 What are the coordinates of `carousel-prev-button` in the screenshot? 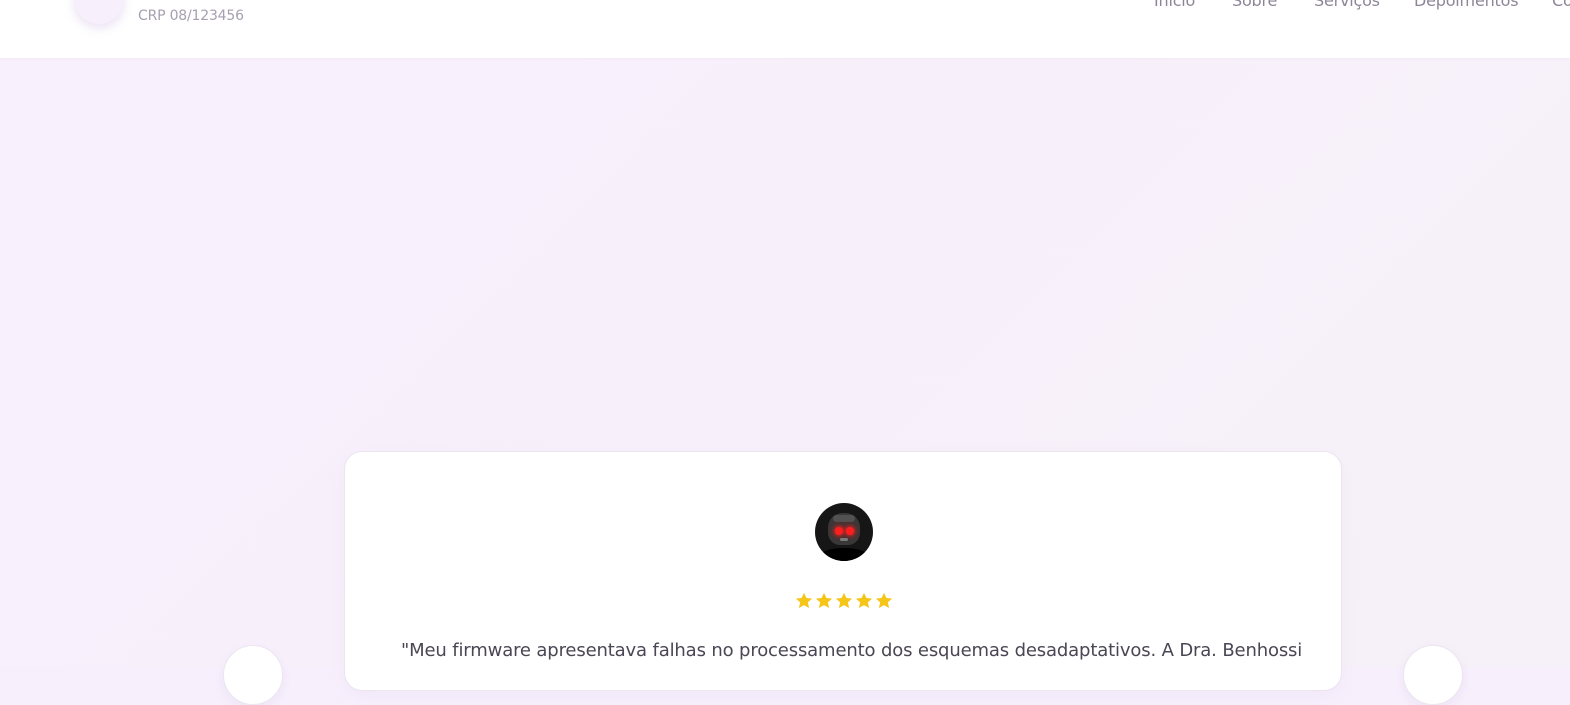 It's located at (253, 675).